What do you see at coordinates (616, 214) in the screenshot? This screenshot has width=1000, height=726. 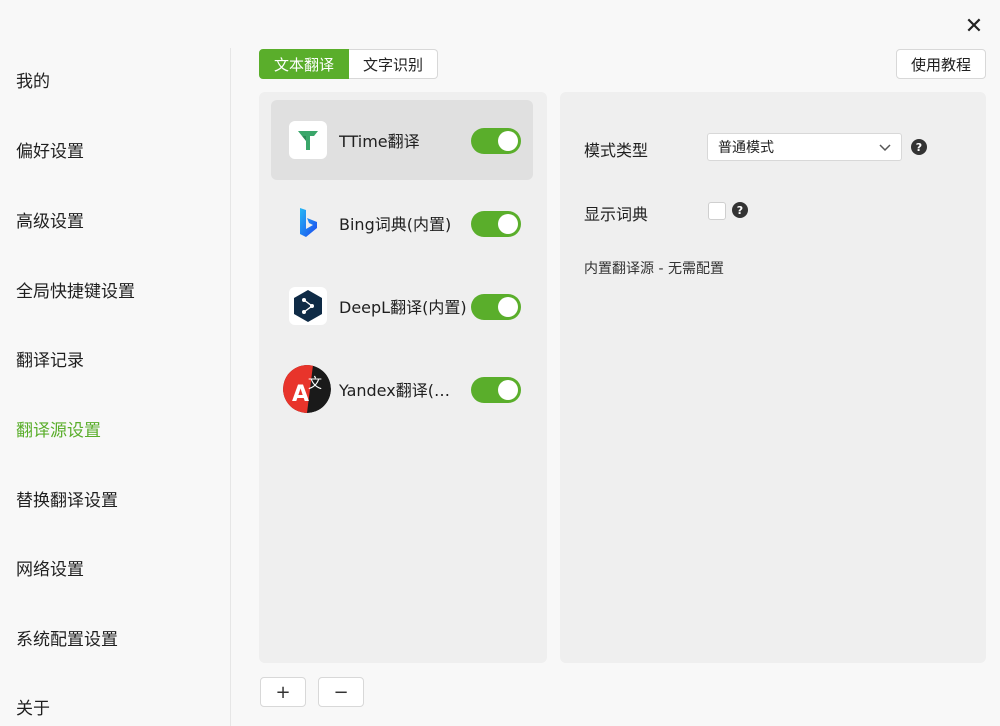 I see `dict-label: 显示词典` at bounding box center [616, 214].